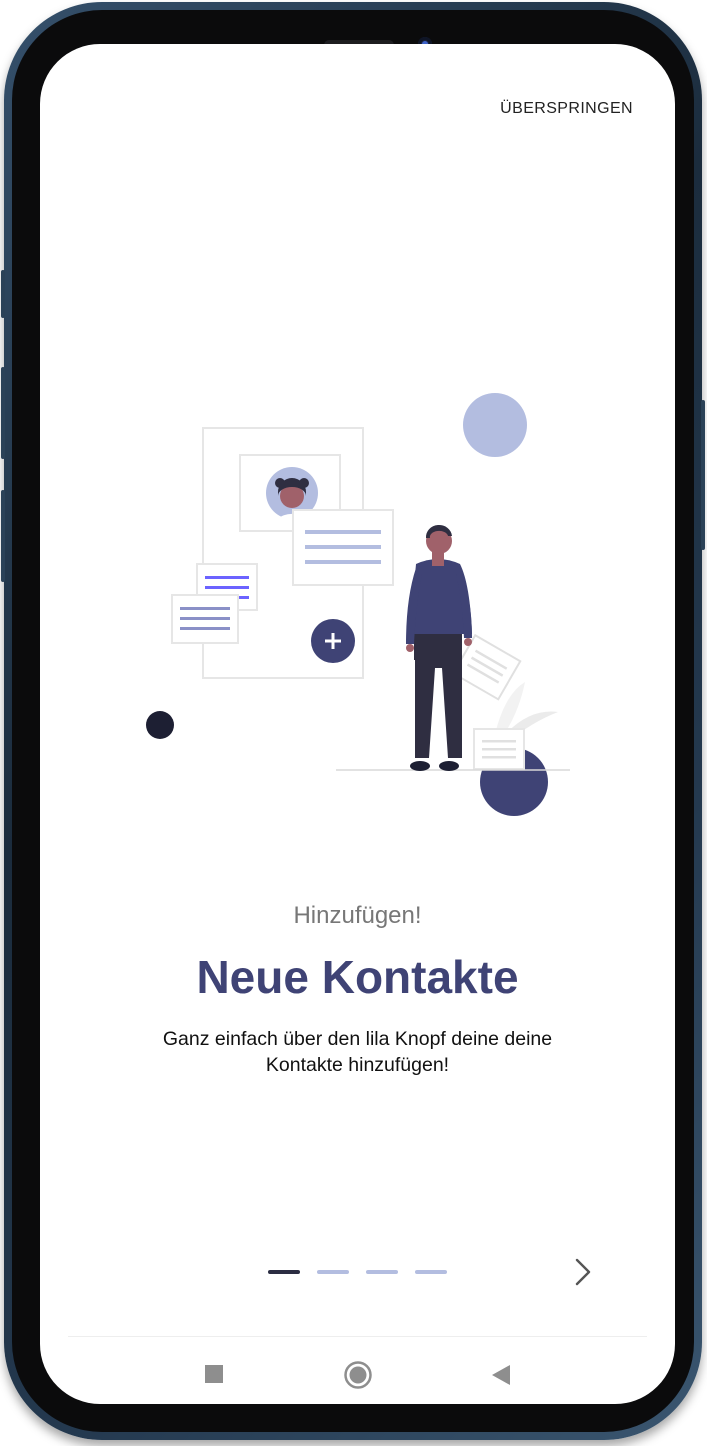 The image size is (707, 1446). I want to click on power-button, so click(703, 475).